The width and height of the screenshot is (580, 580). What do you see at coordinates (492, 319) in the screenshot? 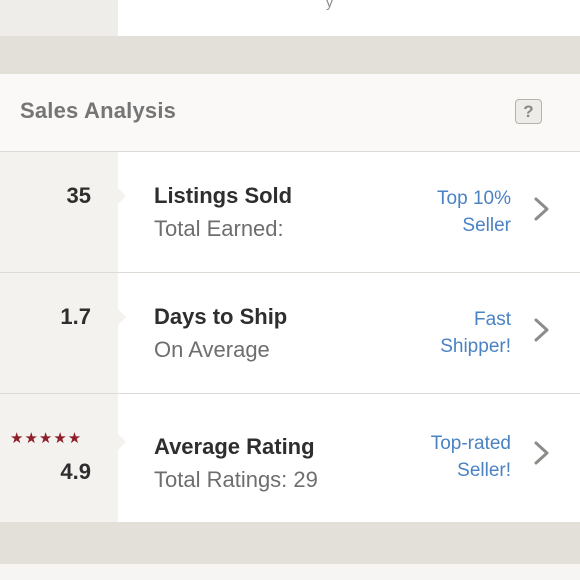
I see `badge-line-1: Fast` at bounding box center [492, 319].